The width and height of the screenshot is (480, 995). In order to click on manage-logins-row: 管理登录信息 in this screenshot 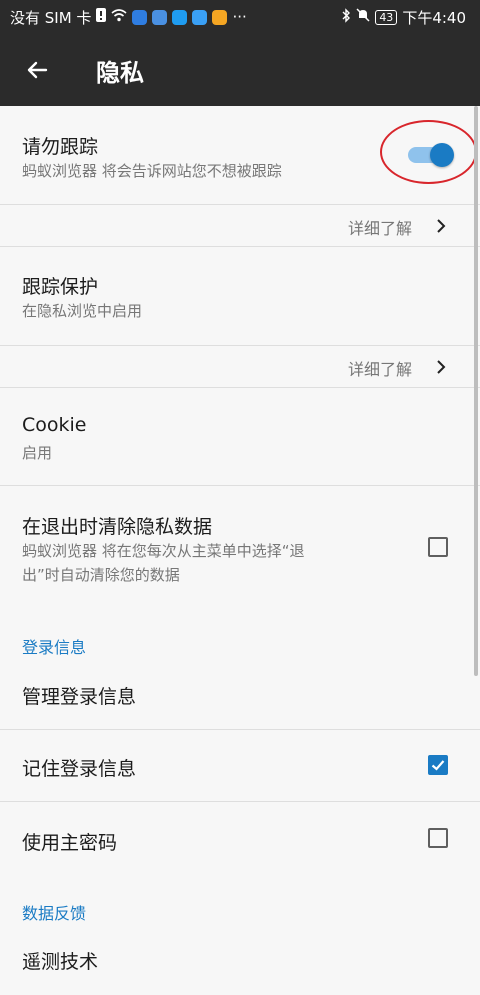, I will do `click(240, 695)`.